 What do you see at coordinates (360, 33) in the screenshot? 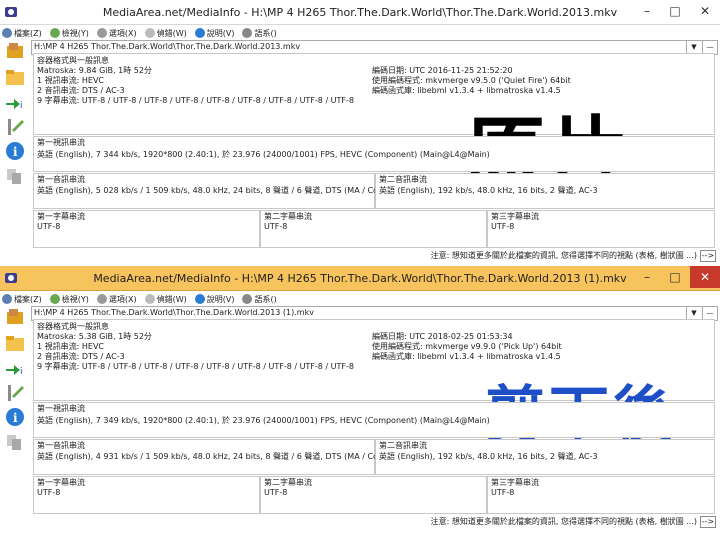
I see `menu-bar: 檔案(Z) 檢視(Y) 選項(X) 偵錯(W) 說明(V) 語系()` at bounding box center [360, 33].